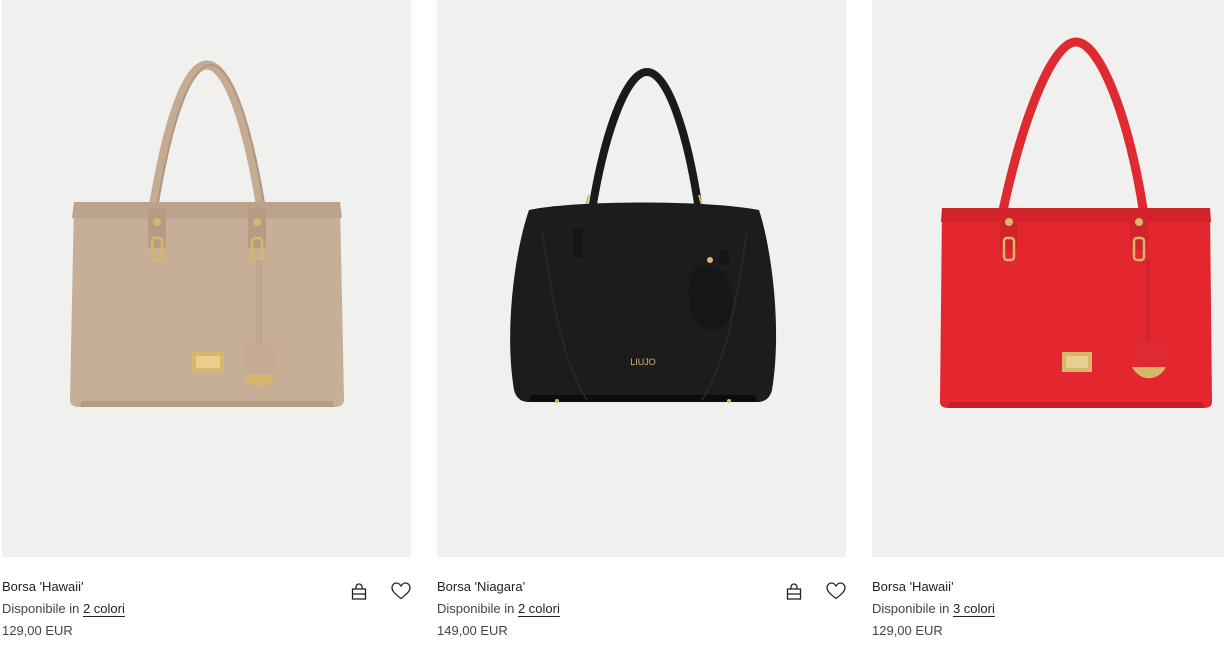  What do you see at coordinates (1076, 222) in the screenshot?
I see `red-tote-bag-image` at bounding box center [1076, 222].